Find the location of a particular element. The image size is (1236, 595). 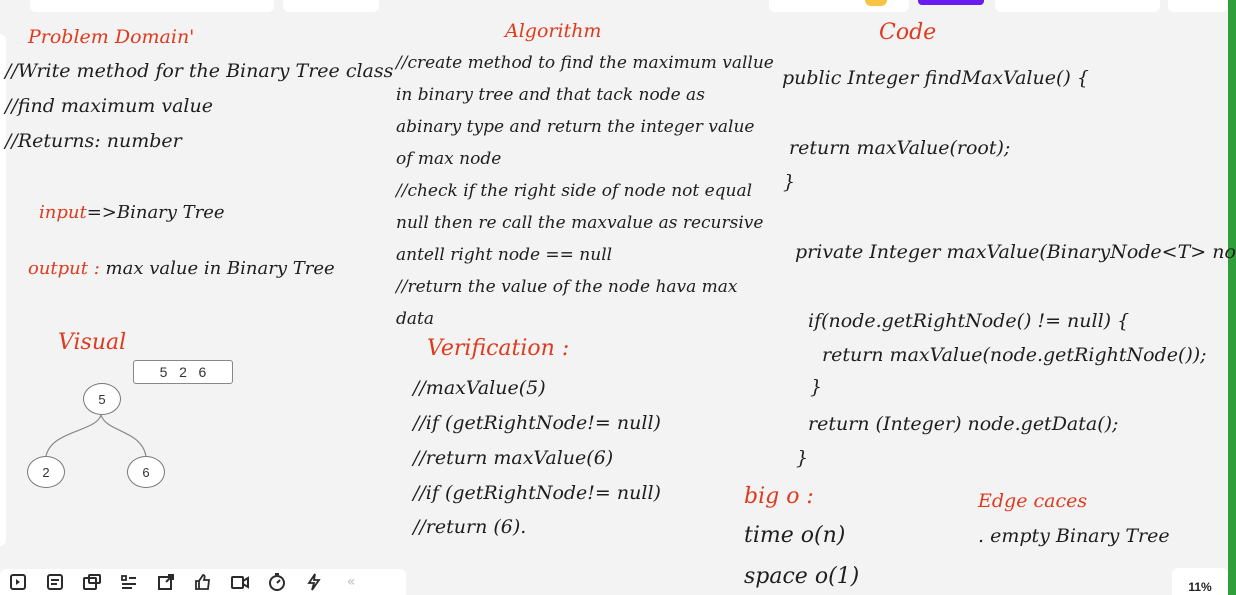

algorithm-heading: Algorithm is located at coordinates (553, 31).